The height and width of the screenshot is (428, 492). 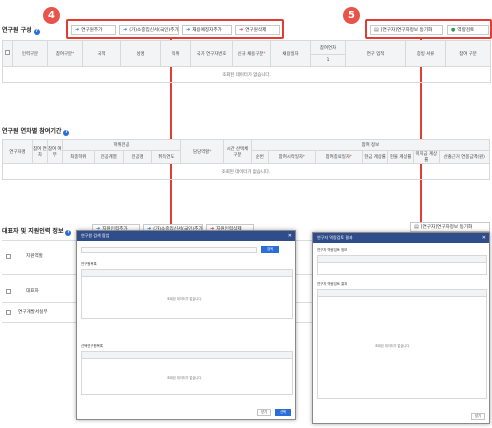 What do you see at coordinates (108, 157) in the screenshot?
I see `col-major-field: 전공계열` at bounding box center [108, 157].